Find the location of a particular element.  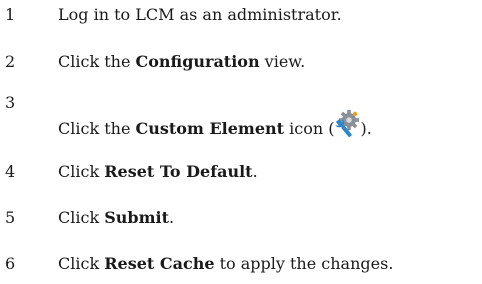

step-text-post: view. is located at coordinates (282, 61).